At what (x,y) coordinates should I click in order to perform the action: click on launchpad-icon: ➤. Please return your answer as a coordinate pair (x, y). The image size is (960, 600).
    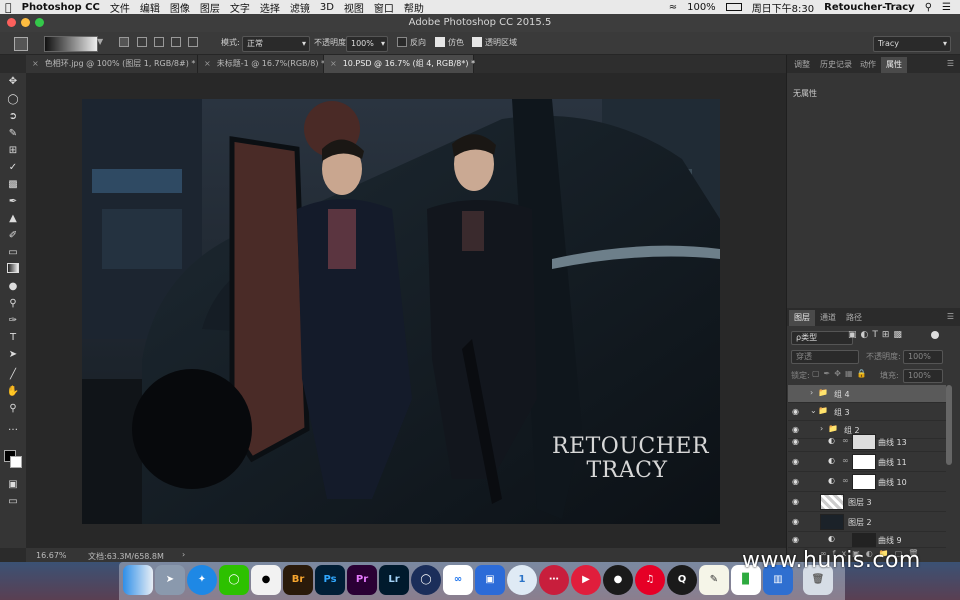
    Looking at the image, I should click on (170, 580).